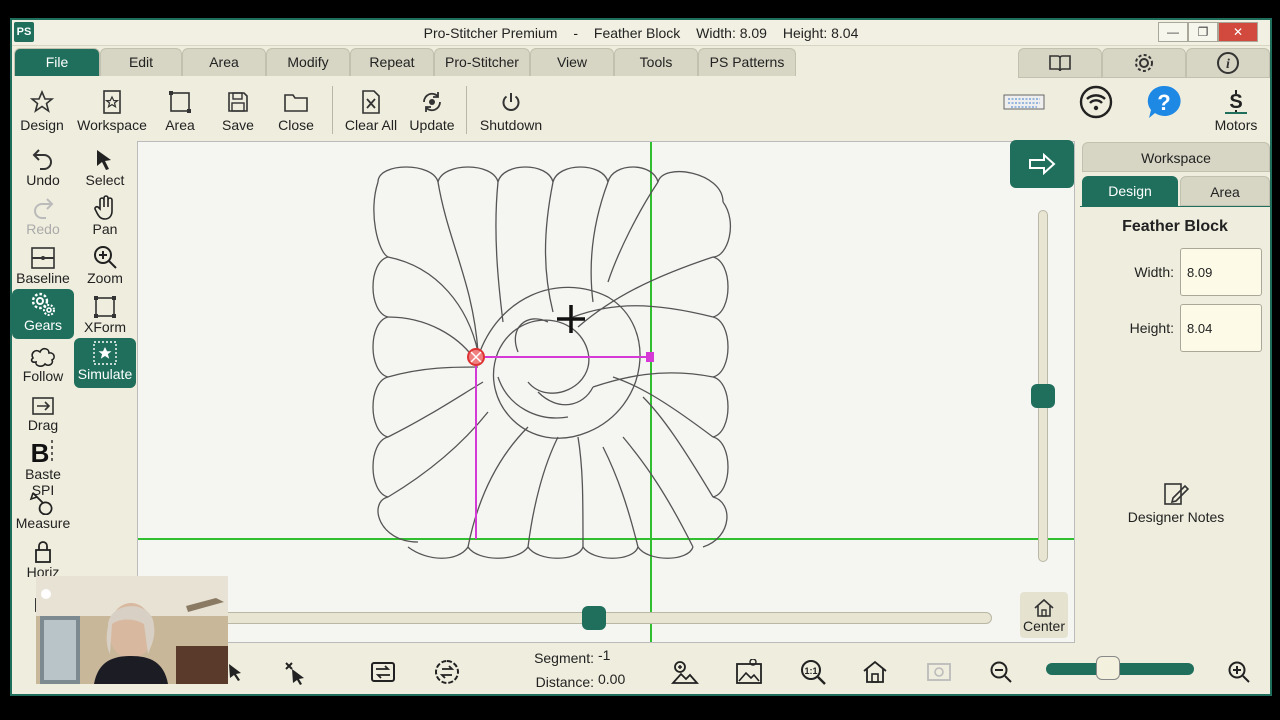  I want to click on zoom-fit-button, so click(939, 672).